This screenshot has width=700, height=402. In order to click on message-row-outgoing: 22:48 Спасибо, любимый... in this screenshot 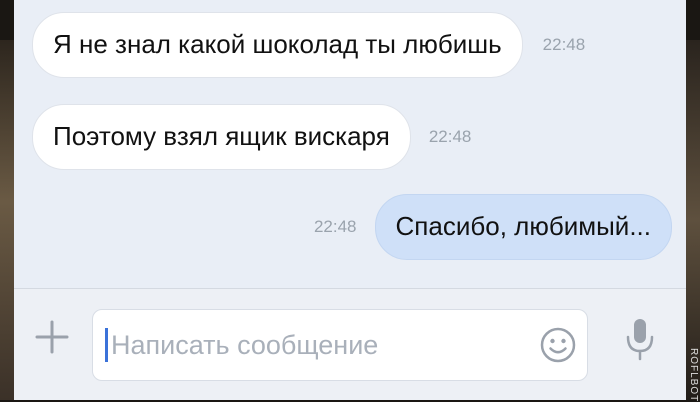, I will do `click(493, 227)`.